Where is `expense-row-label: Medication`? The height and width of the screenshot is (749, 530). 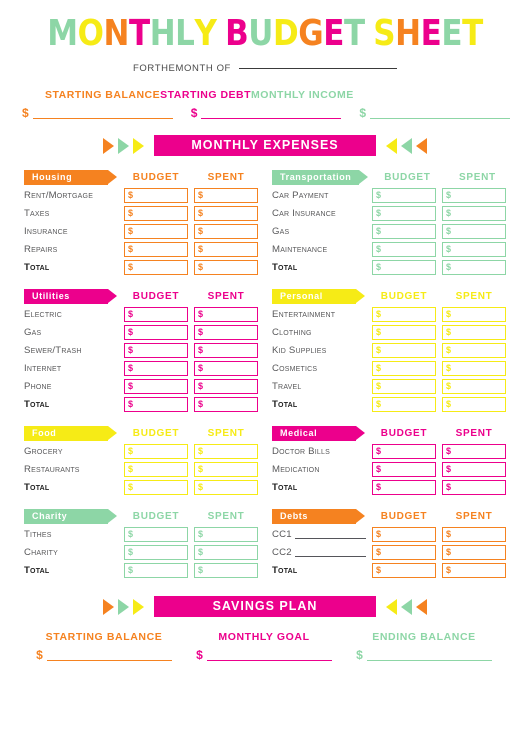 expense-row-label: Medication is located at coordinates (296, 469).